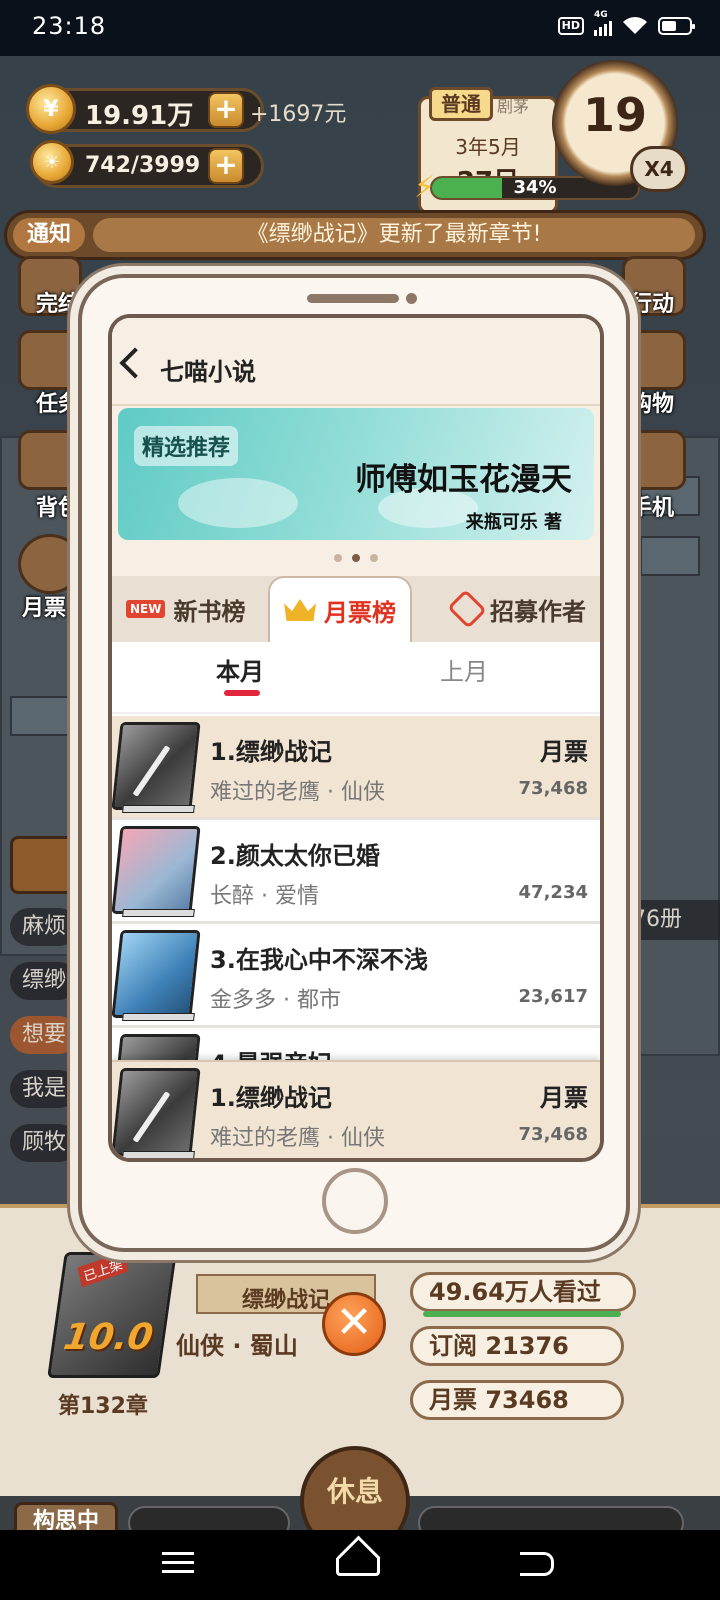 This screenshot has width=720, height=1600. Describe the element at coordinates (354, 1324) in the screenshot. I see `close-button: ✕` at that location.